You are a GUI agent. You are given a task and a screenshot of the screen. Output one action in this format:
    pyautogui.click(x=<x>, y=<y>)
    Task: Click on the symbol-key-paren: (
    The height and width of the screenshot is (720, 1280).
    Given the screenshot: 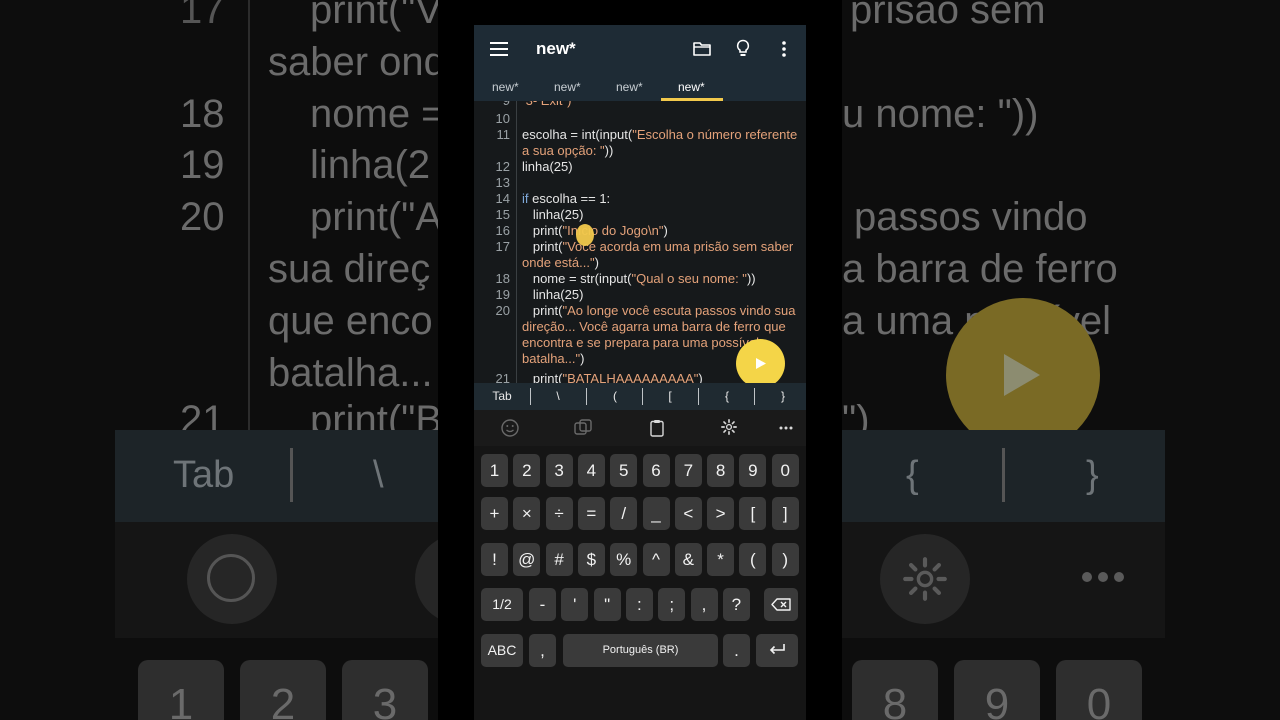 What is the action you would take?
    pyautogui.click(x=615, y=396)
    